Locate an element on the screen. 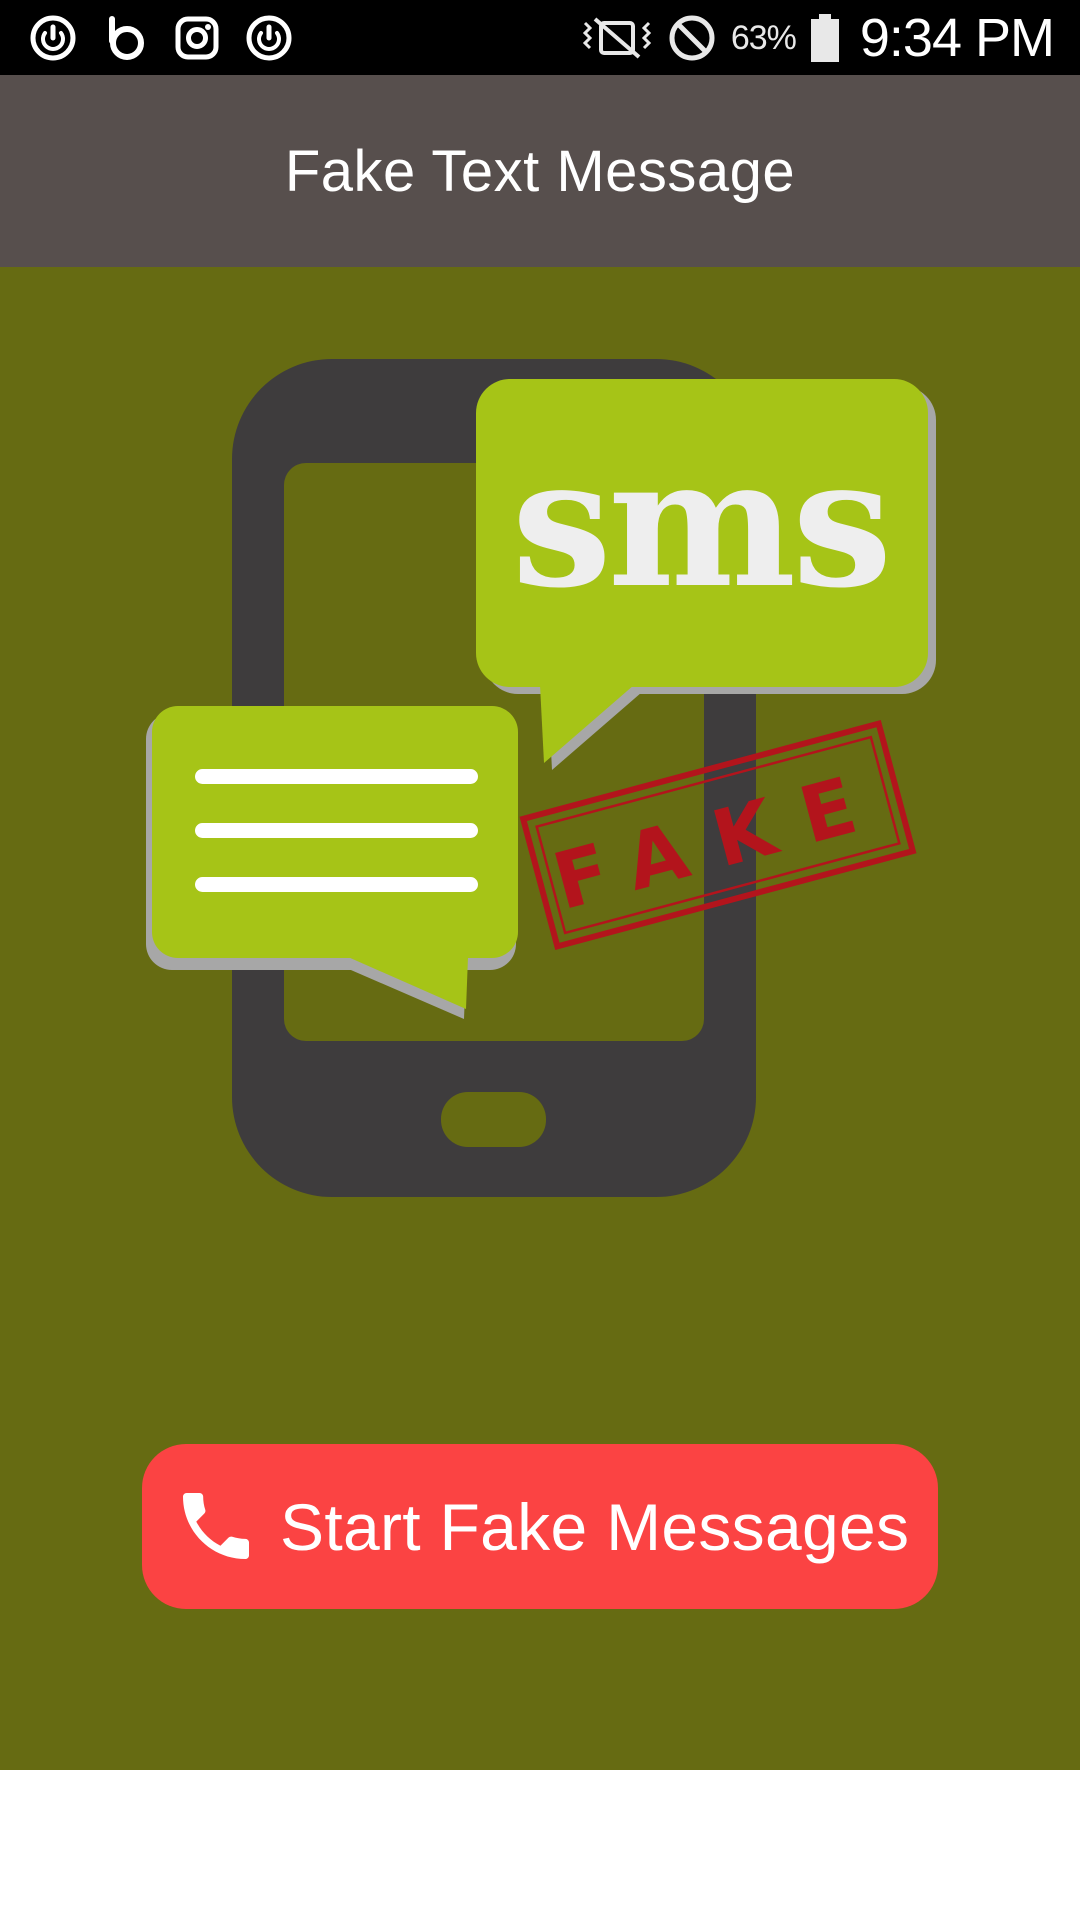  sms-label: sms is located at coordinates (700, 522).